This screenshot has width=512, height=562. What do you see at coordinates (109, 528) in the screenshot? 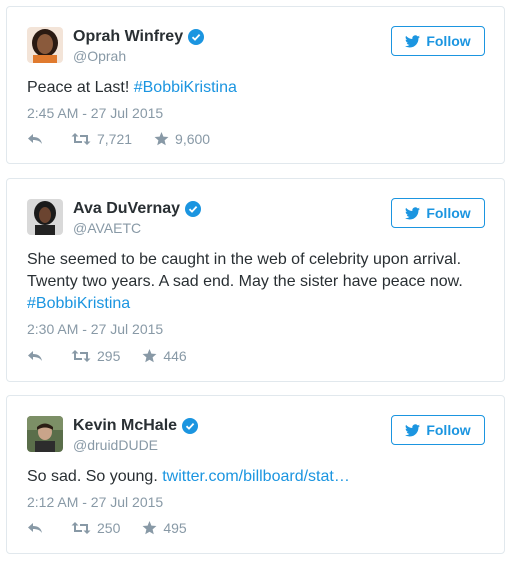
I see `retweet-count: 250` at bounding box center [109, 528].